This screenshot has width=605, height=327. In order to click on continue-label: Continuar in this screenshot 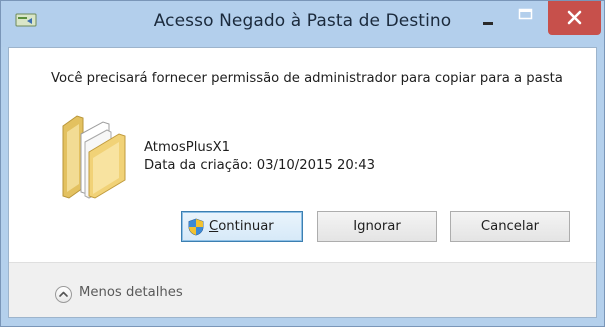, I will do `click(241, 226)`.